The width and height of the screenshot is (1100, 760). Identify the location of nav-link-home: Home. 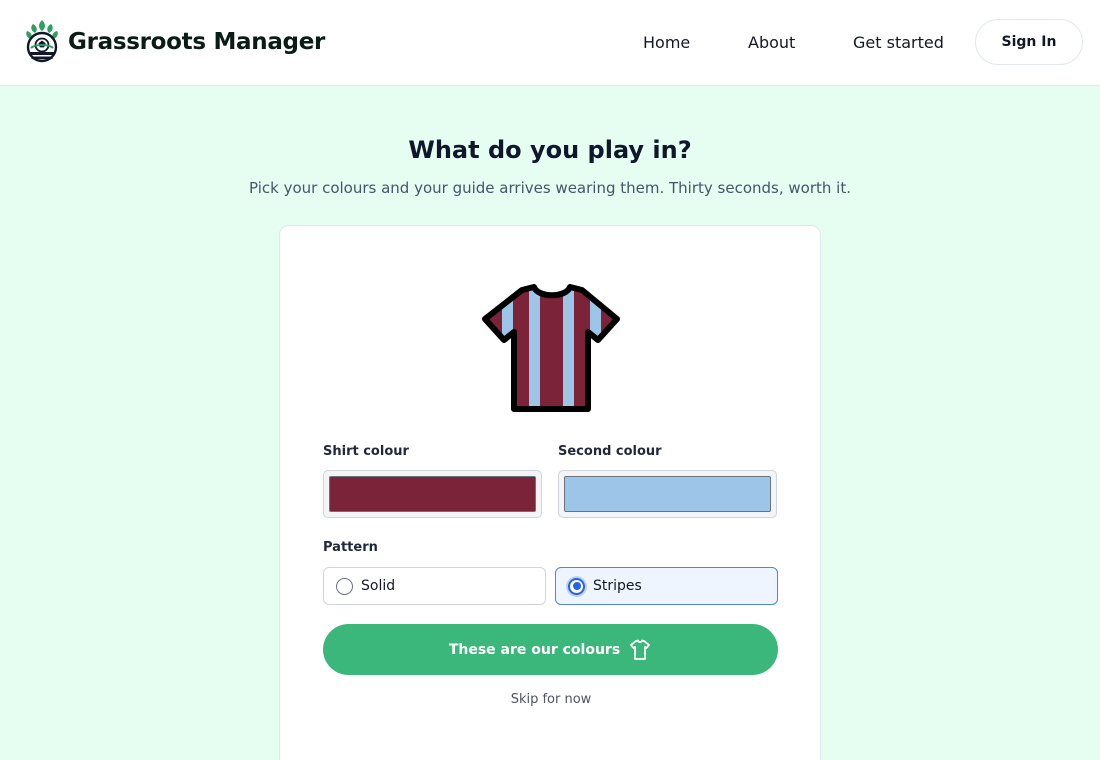
(666, 42).